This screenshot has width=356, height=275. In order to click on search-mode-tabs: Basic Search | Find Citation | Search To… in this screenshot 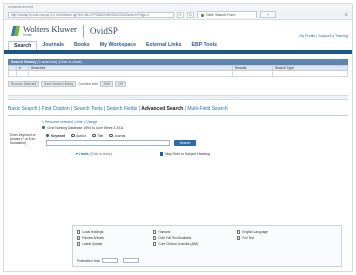, I will do `click(118, 109)`.